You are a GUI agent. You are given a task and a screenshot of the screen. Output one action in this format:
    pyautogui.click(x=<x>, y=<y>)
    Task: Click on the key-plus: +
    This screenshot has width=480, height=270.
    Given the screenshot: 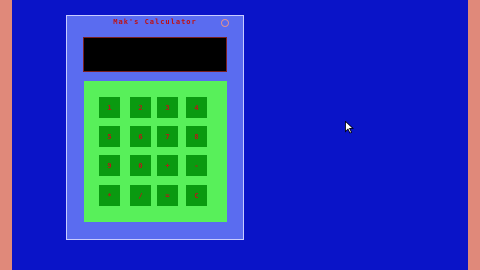 What is the action you would take?
    pyautogui.click(x=167, y=165)
    